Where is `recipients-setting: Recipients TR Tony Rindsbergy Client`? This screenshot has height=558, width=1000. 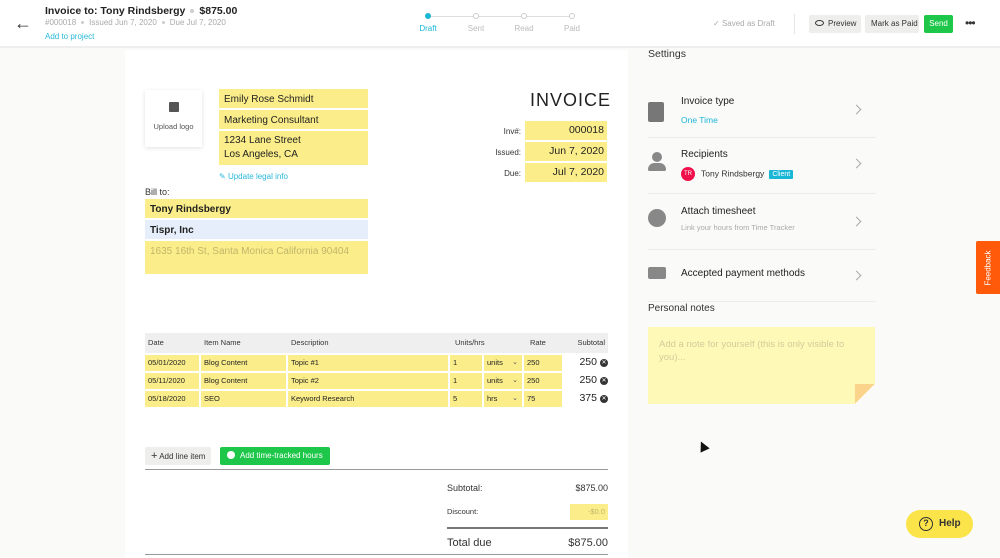 recipients-setting: Recipients TR Tony Rindsbergy Client is located at coordinates (762, 166).